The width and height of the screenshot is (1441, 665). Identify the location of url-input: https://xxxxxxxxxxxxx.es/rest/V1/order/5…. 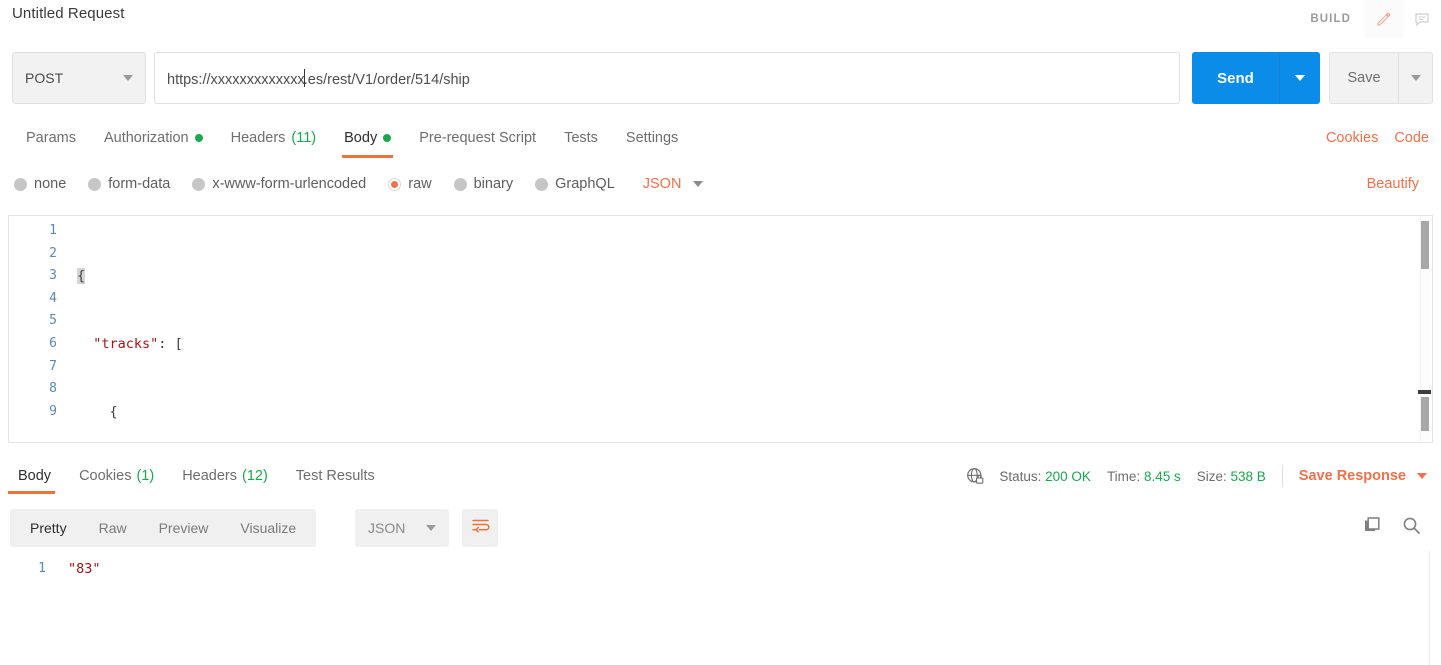
(667, 78).